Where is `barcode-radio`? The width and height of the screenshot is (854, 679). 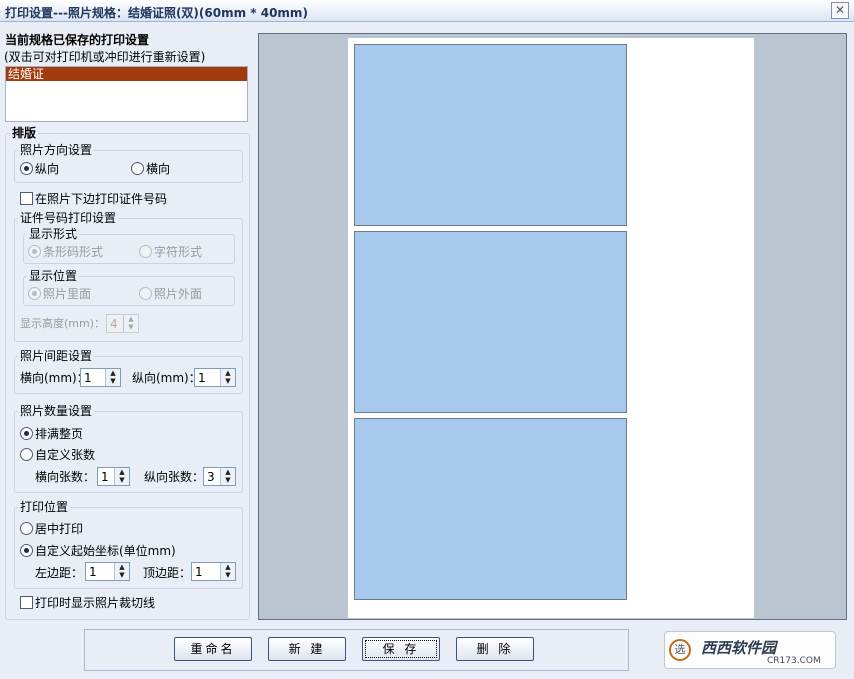
barcode-radio is located at coordinates (34, 251).